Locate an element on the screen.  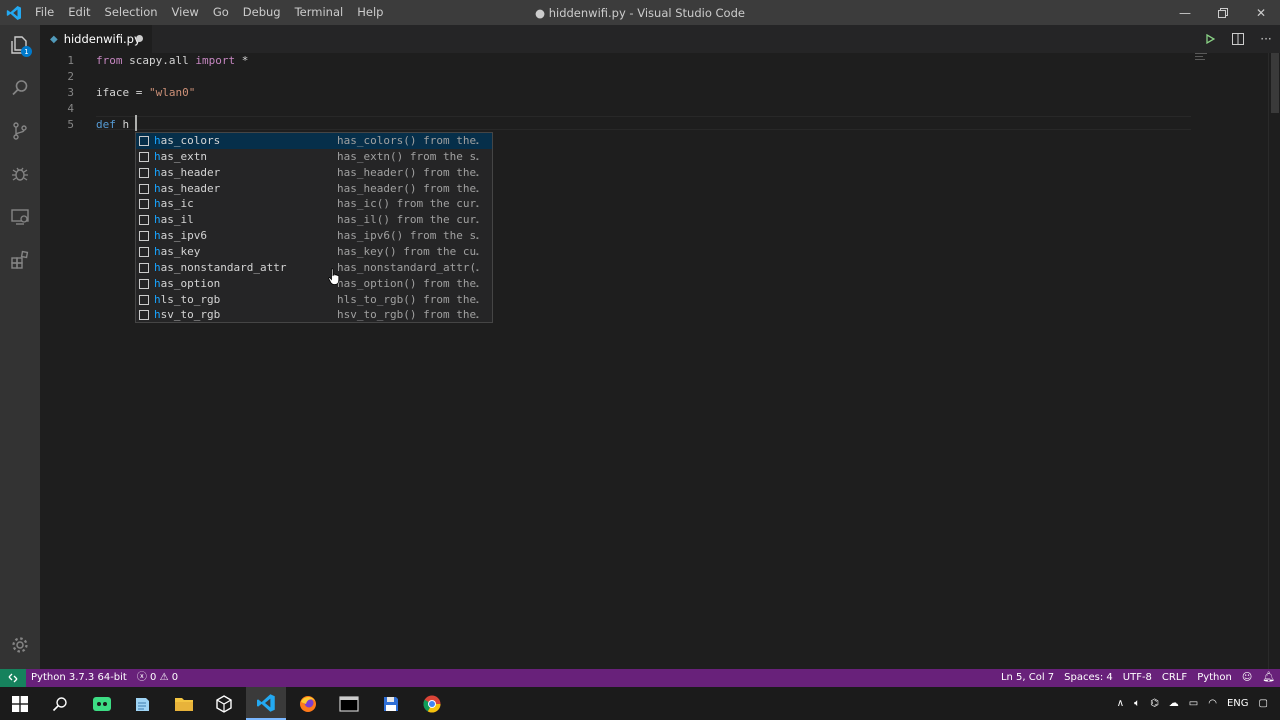
floppy-save-icon is located at coordinates (391, 703).